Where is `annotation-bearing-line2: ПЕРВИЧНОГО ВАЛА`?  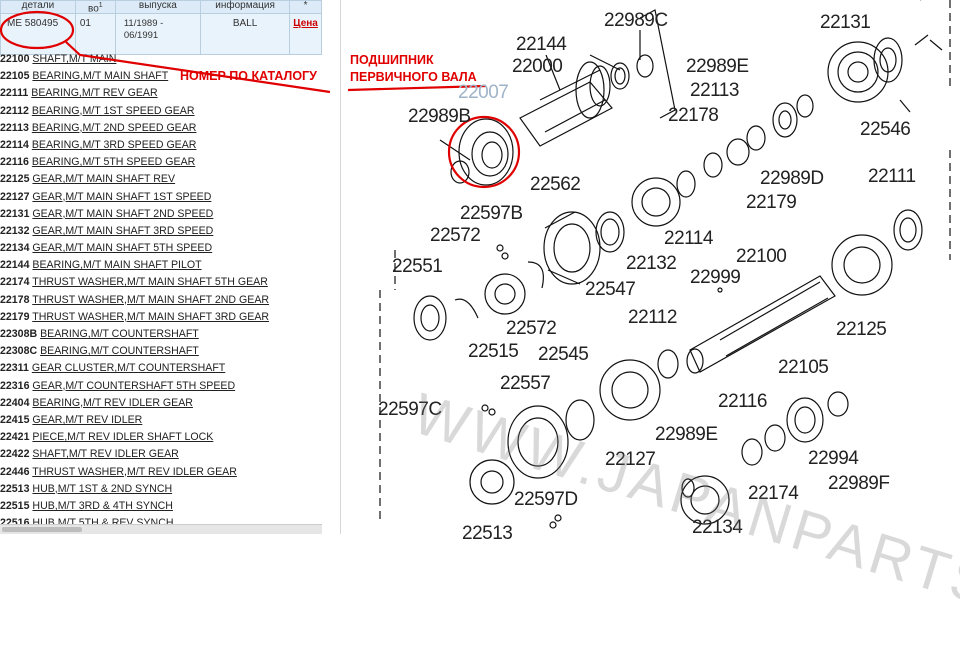 annotation-bearing-line2: ПЕРВИЧНОГО ВАЛА is located at coordinates (413, 77).